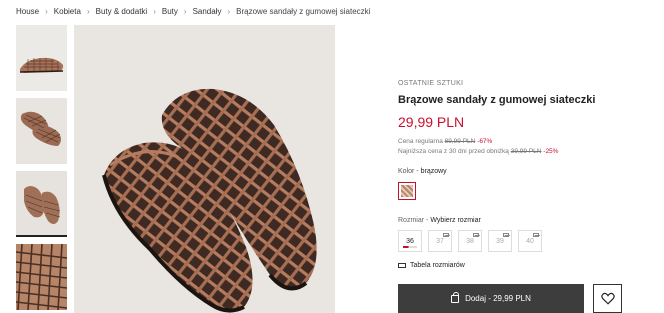 This screenshot has width=664, height=313. I want to click on heart-icon, so click(607, 298).